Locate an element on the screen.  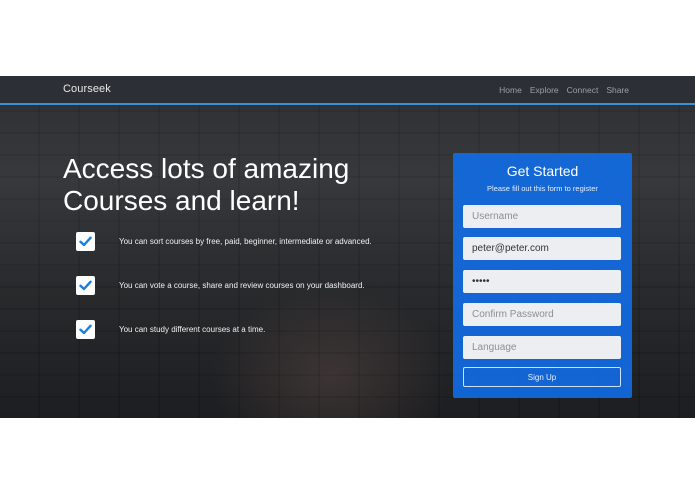
email-input is located at coordinates (542, 248).